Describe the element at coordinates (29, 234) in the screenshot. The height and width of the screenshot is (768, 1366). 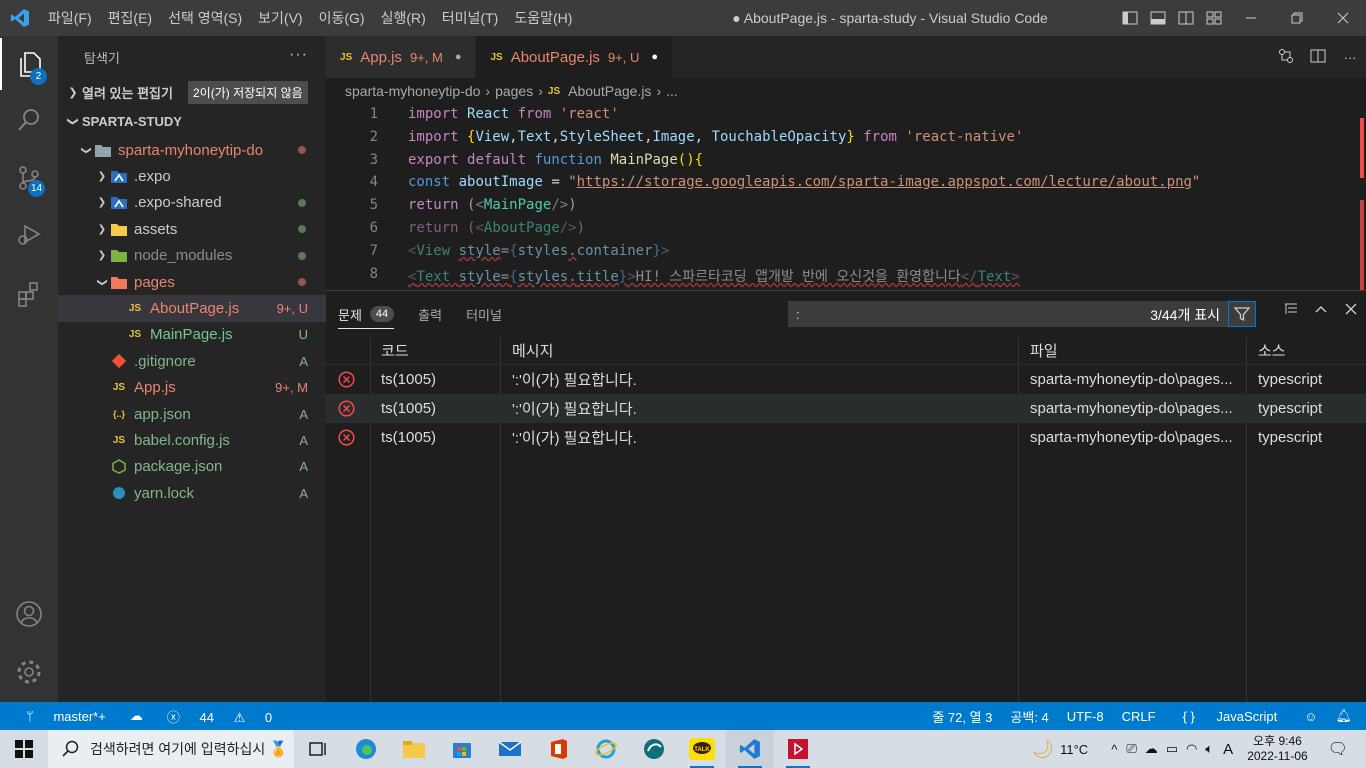
I see `run-debug-icon` at that location.